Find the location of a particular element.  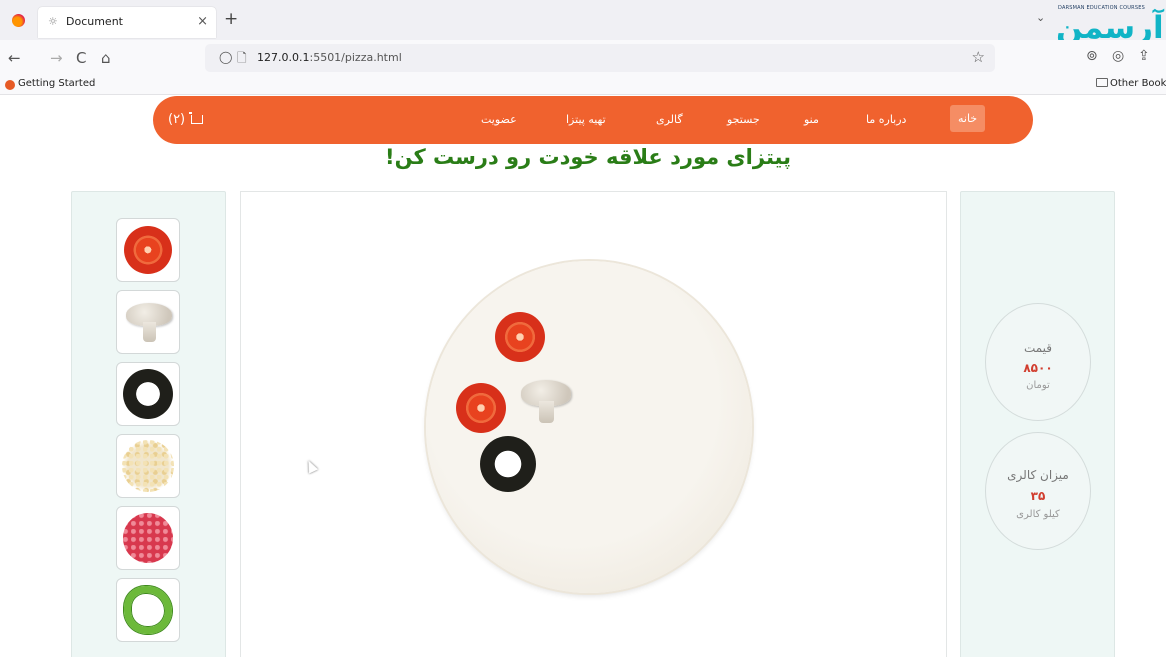

ingredient-salami is located at coordinates (148, 538).